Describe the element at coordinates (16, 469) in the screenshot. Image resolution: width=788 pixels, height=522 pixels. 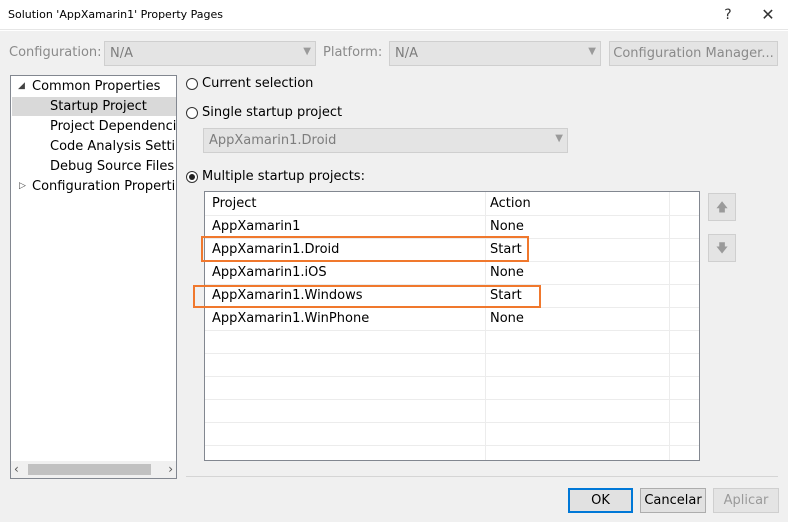
I see `scroll-left-icon: ‹` at that location.